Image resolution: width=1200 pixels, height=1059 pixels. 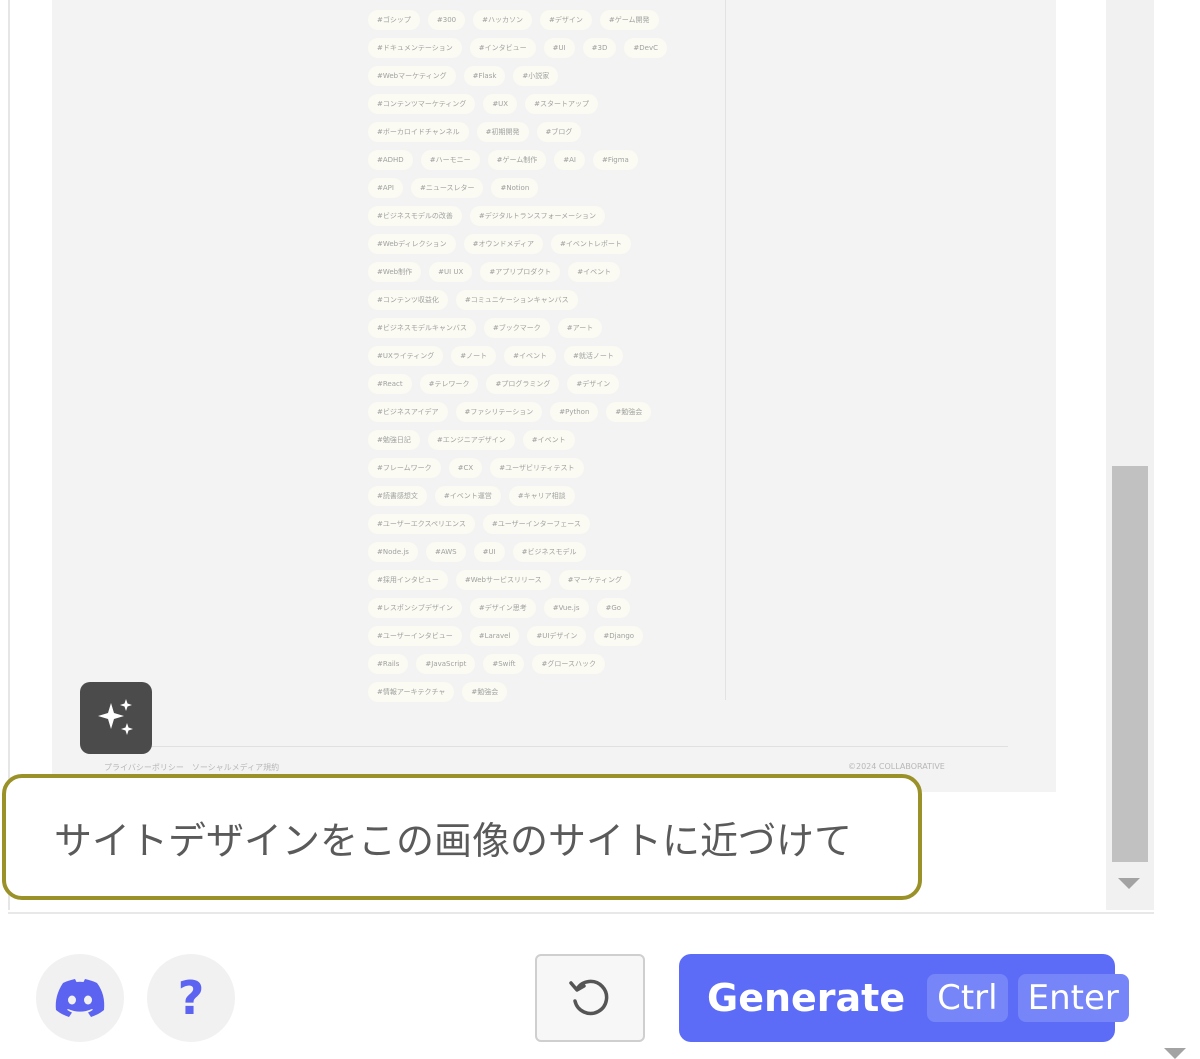 What do you see at coordinates (499, 412) in the screenshot?
I see `hashtag-chip: #ファシリテーション` at bounding box center [499, 412].